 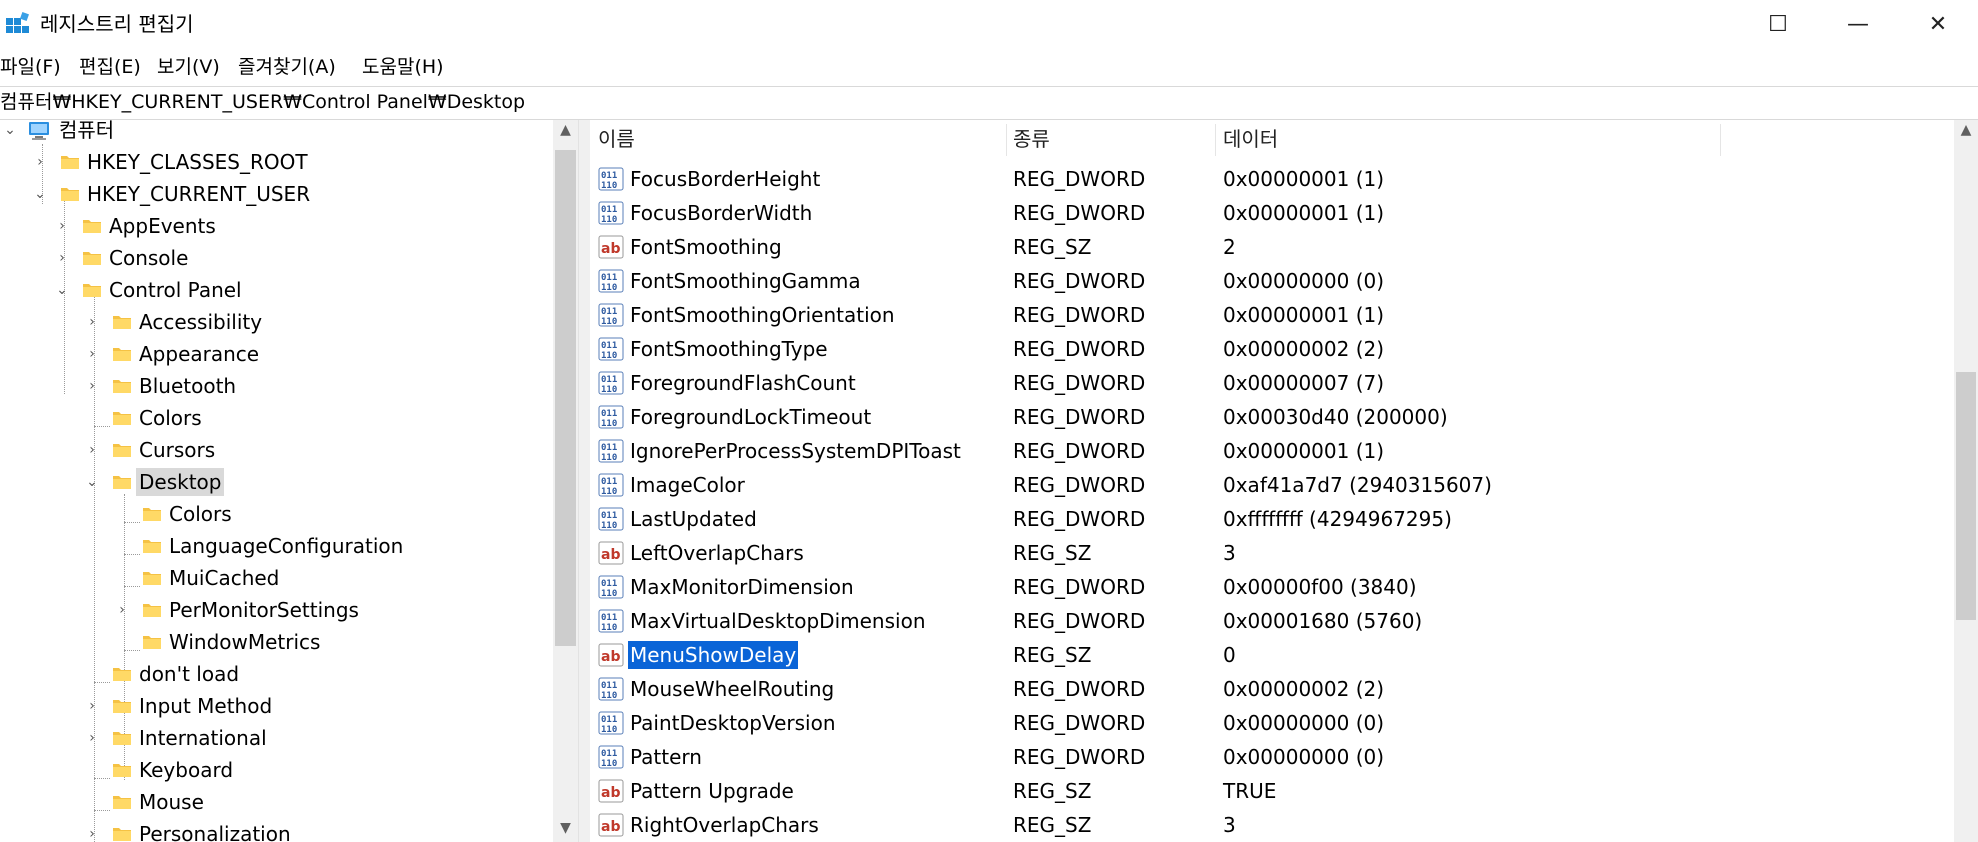 What do you see at coordinates (742, 587) in the screenshot?
I see `value-name: MaxMonitorDimension` at bounding box center [742, 587].